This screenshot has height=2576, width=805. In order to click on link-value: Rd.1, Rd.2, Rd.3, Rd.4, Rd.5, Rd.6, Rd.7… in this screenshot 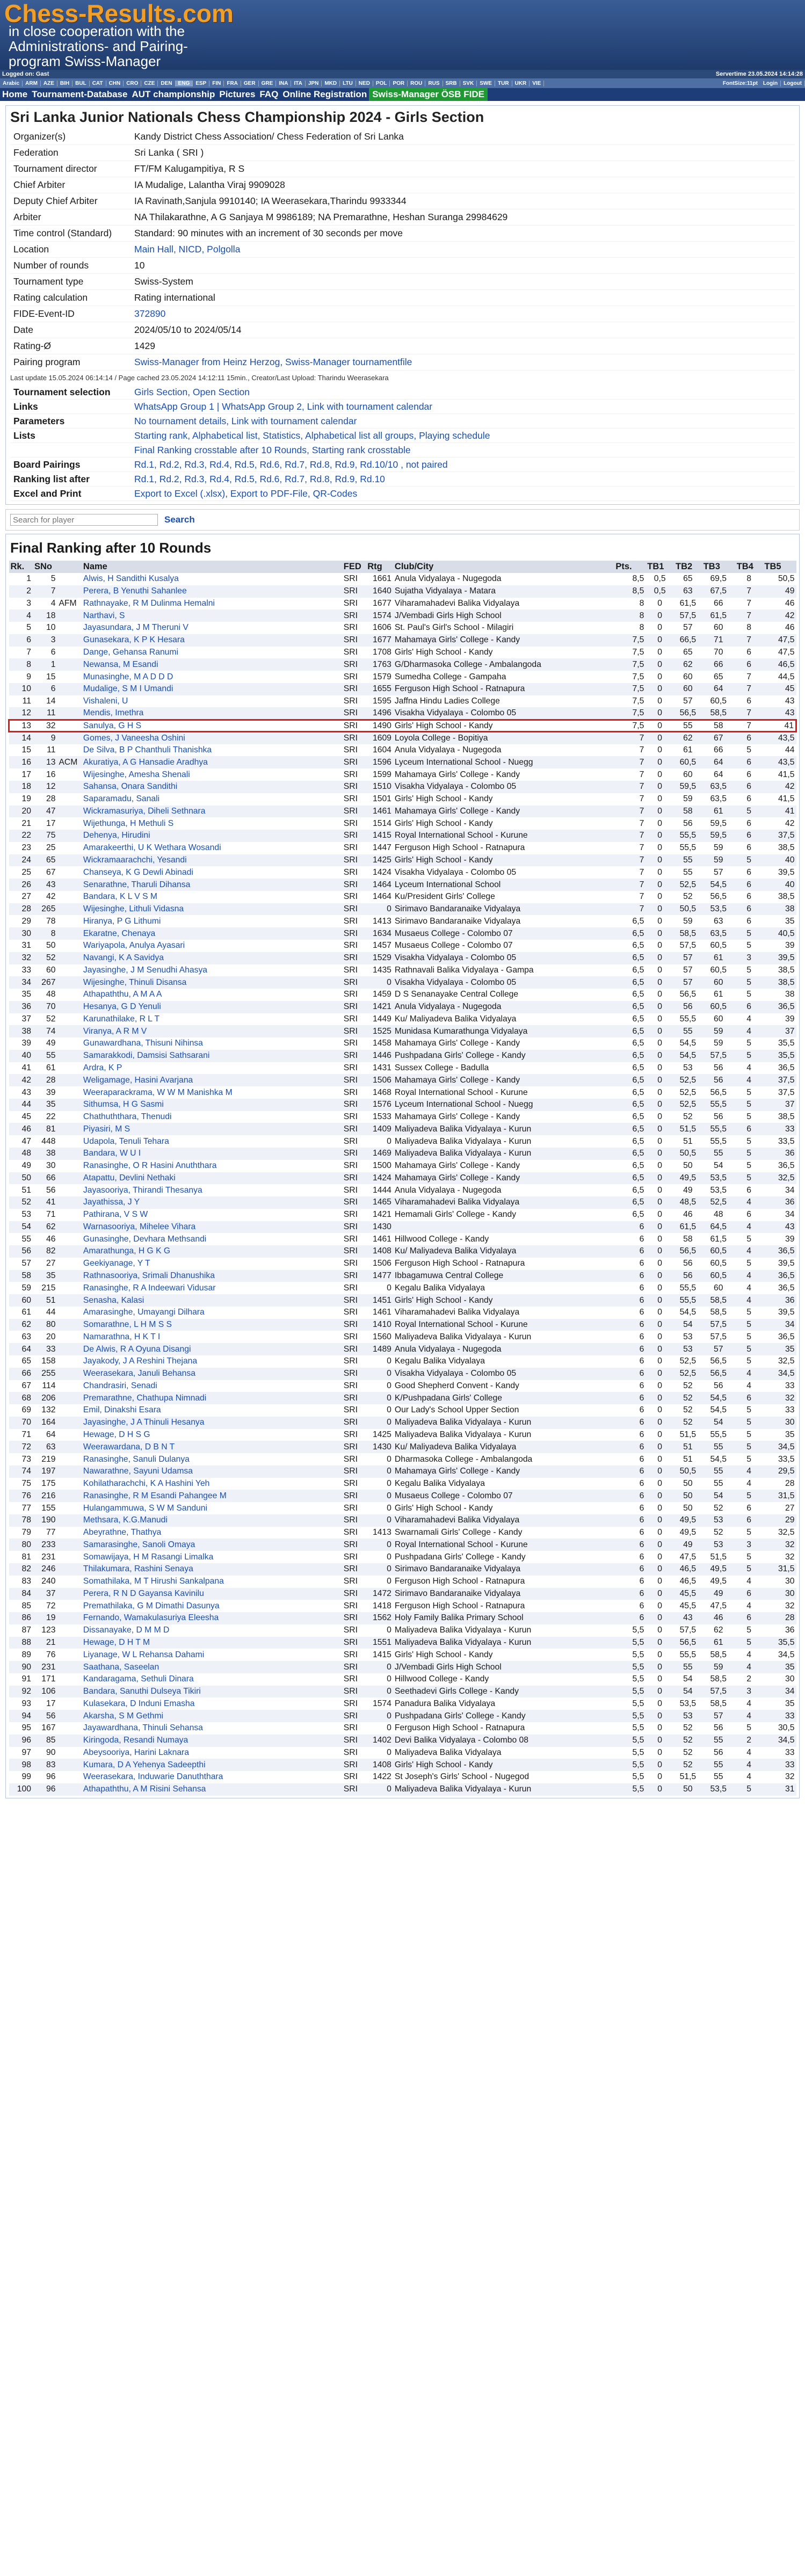, I will do `click(463, 479)`.